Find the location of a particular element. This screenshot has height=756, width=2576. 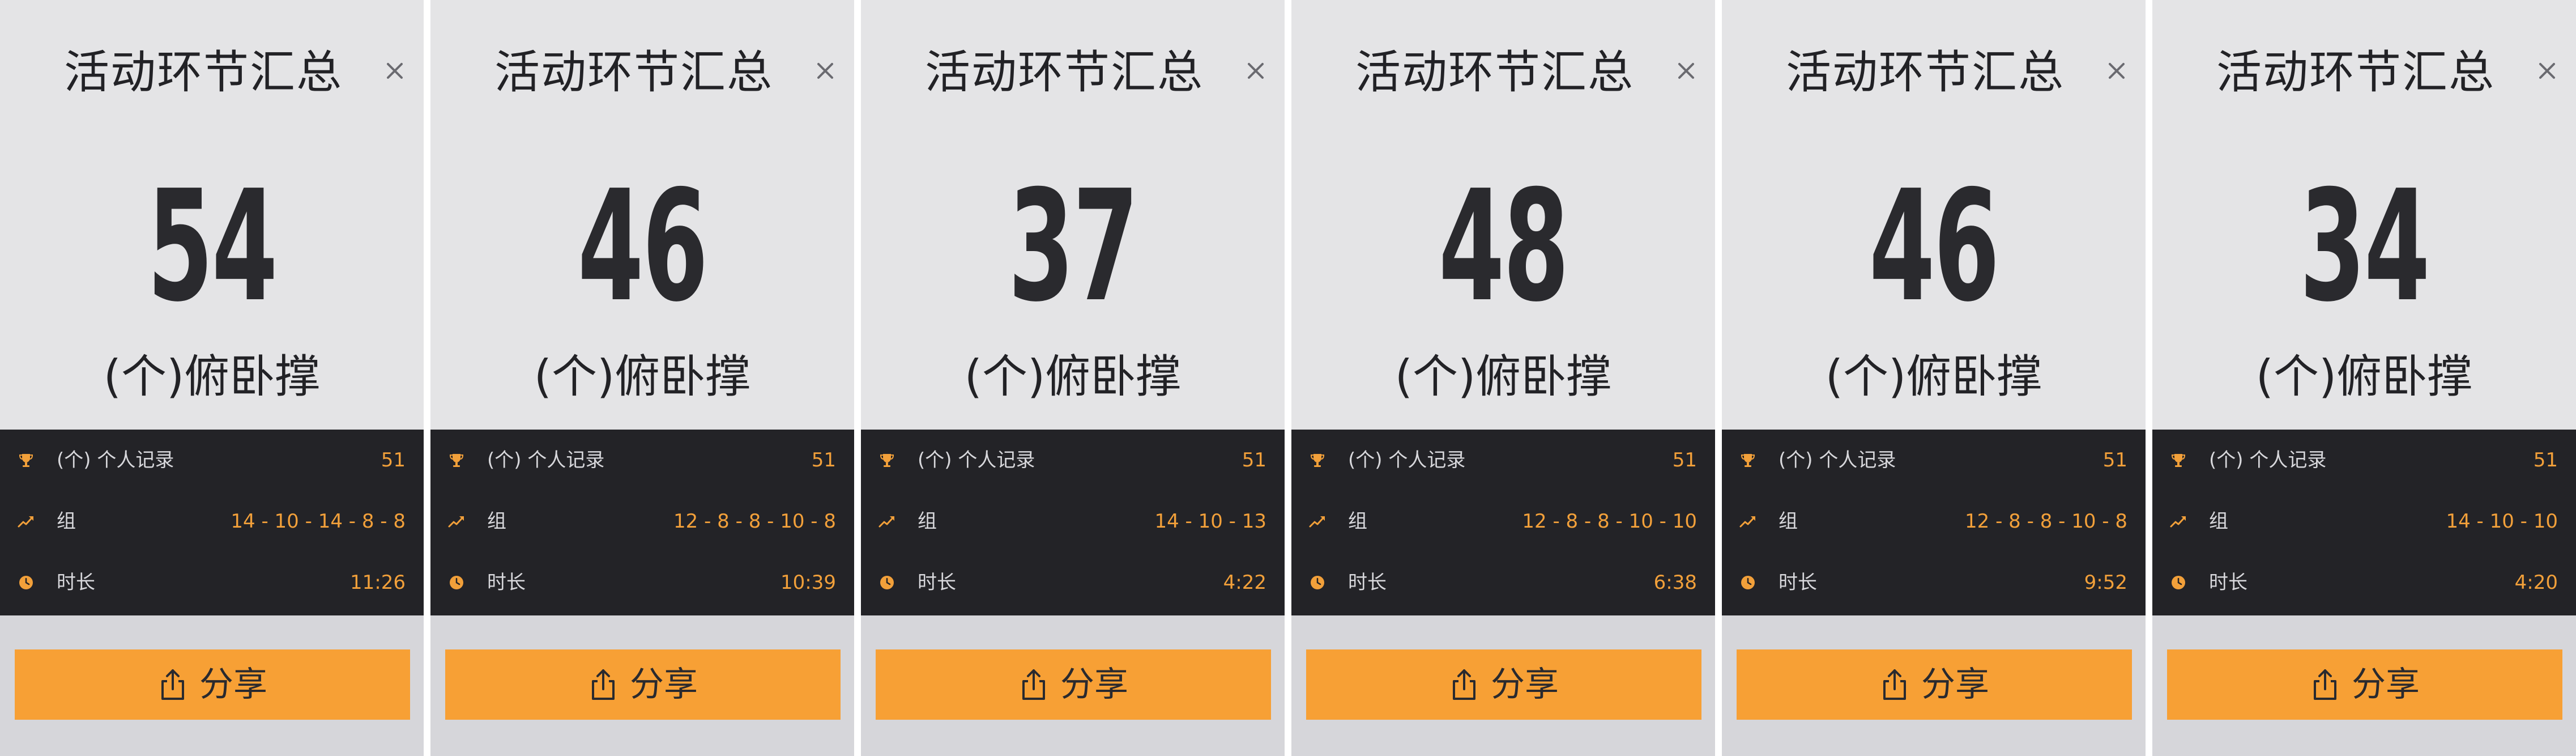

sets-value: 12 - 8 - 8 - 10 - 10 is located at coordinates (1609, 522).